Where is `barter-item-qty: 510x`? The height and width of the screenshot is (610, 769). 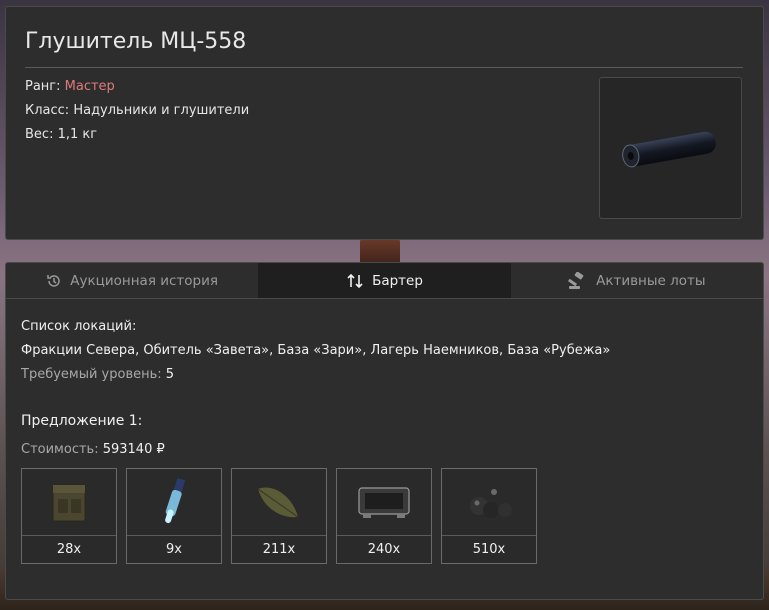
barter-item-qty: 510x is located at coordinates (489, 549).